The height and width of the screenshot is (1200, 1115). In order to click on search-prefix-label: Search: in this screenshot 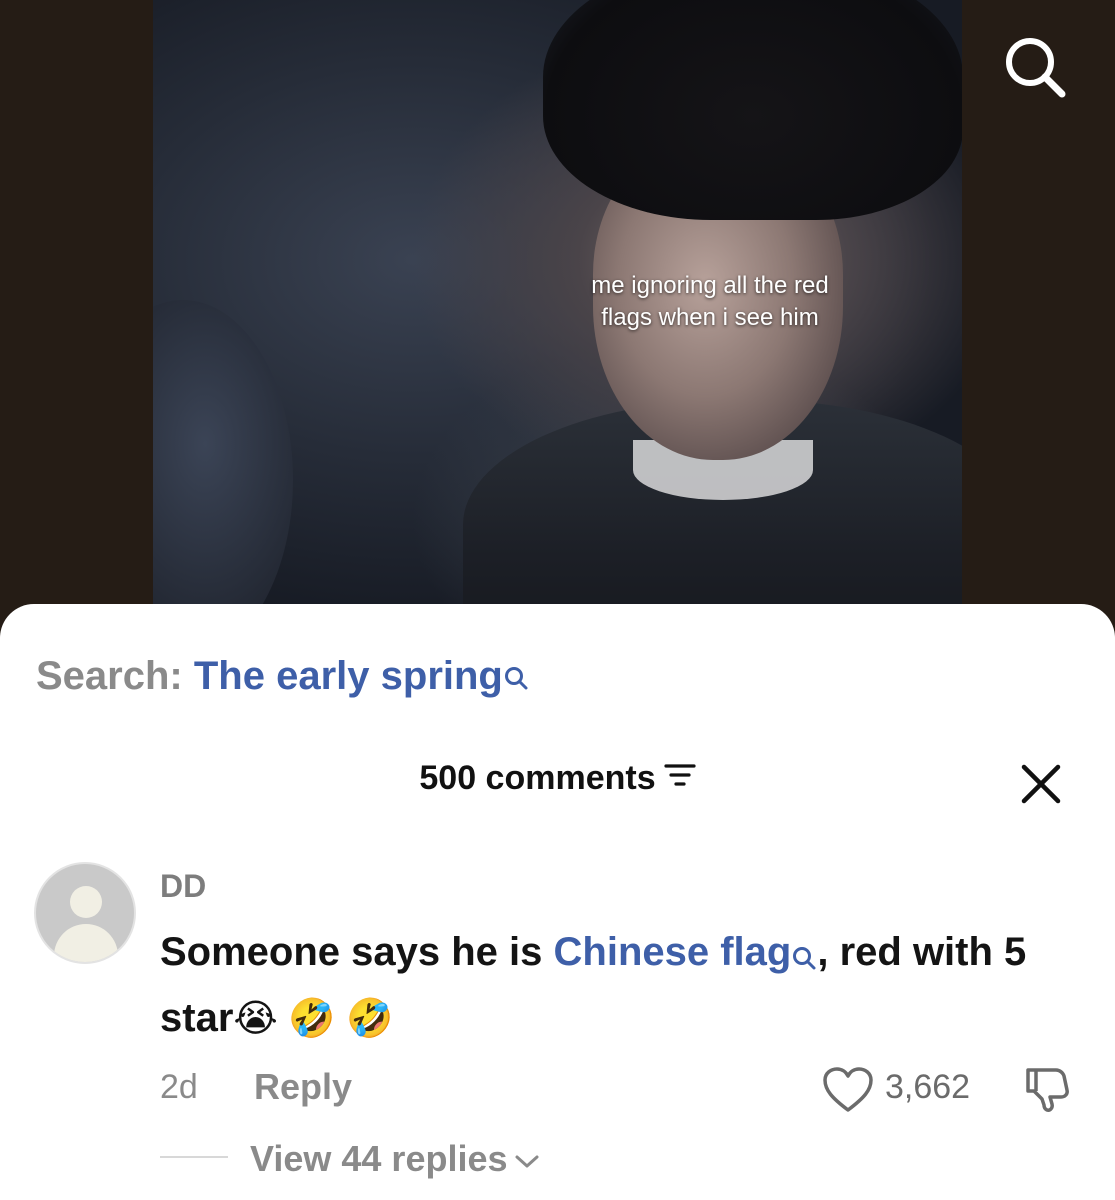, I will do `click(109, 676)`.